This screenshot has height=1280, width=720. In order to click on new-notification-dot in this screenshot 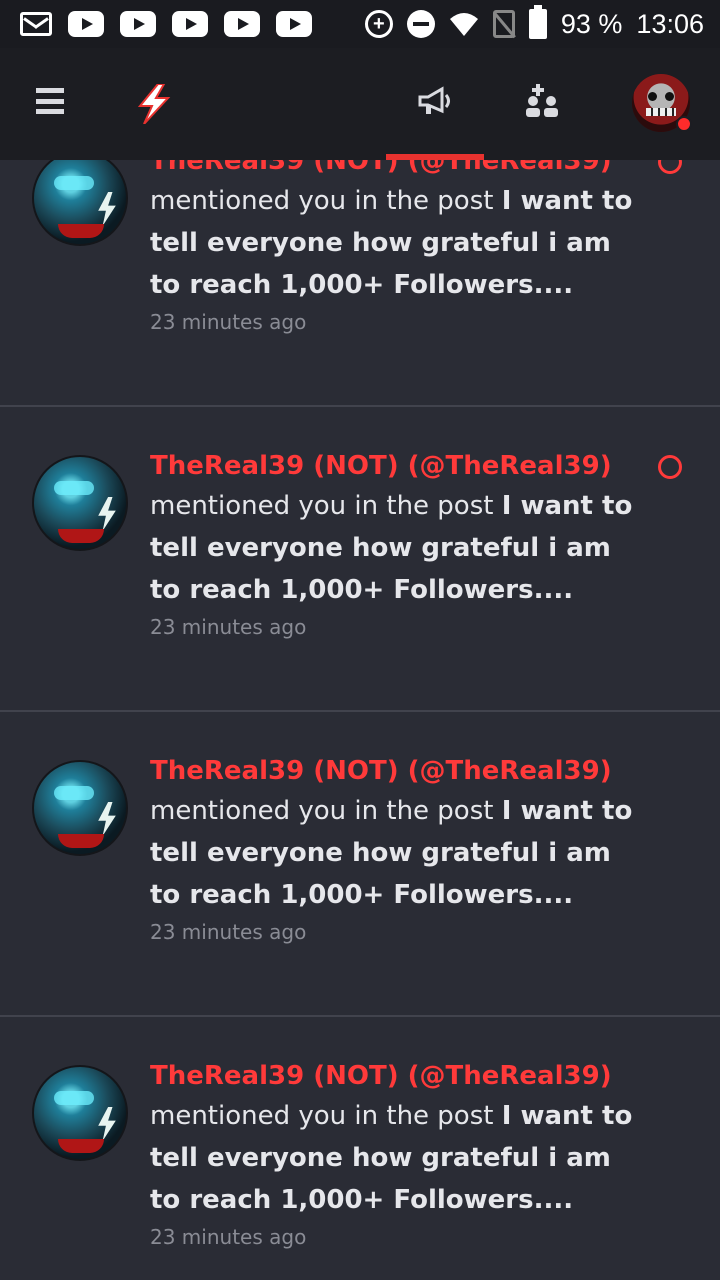, I will do `click(684, 124)`.